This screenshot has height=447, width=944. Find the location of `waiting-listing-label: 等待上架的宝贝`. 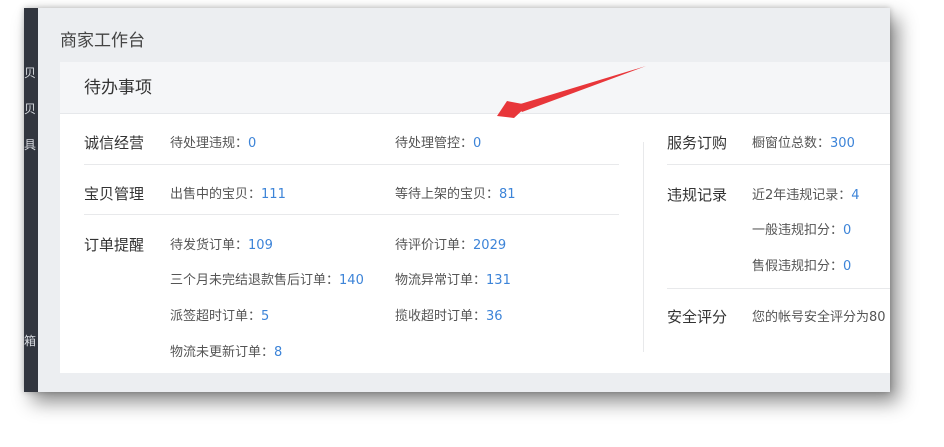

waiting-listing-label: 等待上架的宝贝 is located at coordinates (441, 194).